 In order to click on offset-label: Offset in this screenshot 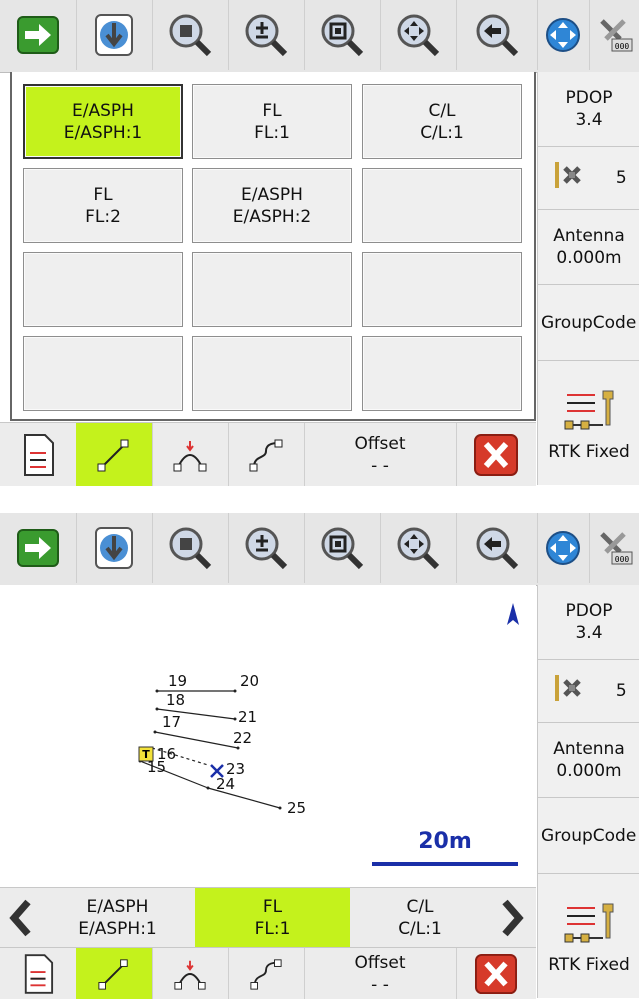, I will do `click(380, 443)`.